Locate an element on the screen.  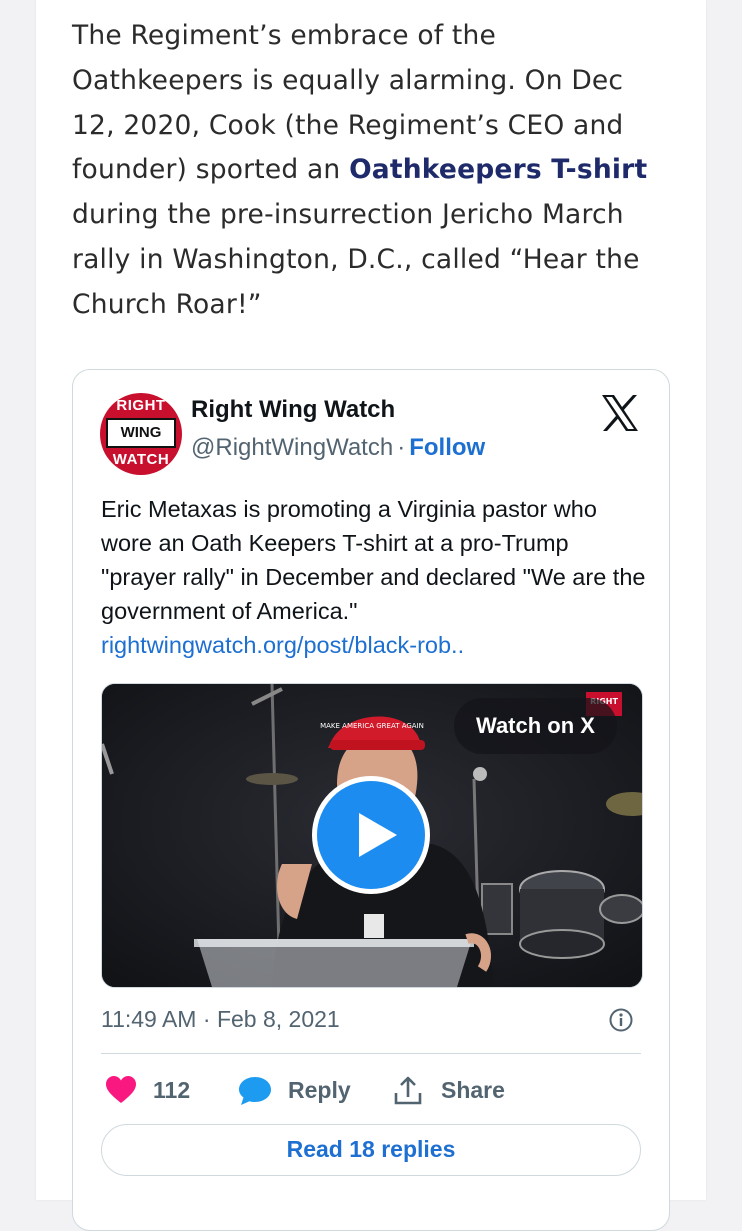
tweet-date: Feb 8, 2021 is located at coordinates (278, 1019).